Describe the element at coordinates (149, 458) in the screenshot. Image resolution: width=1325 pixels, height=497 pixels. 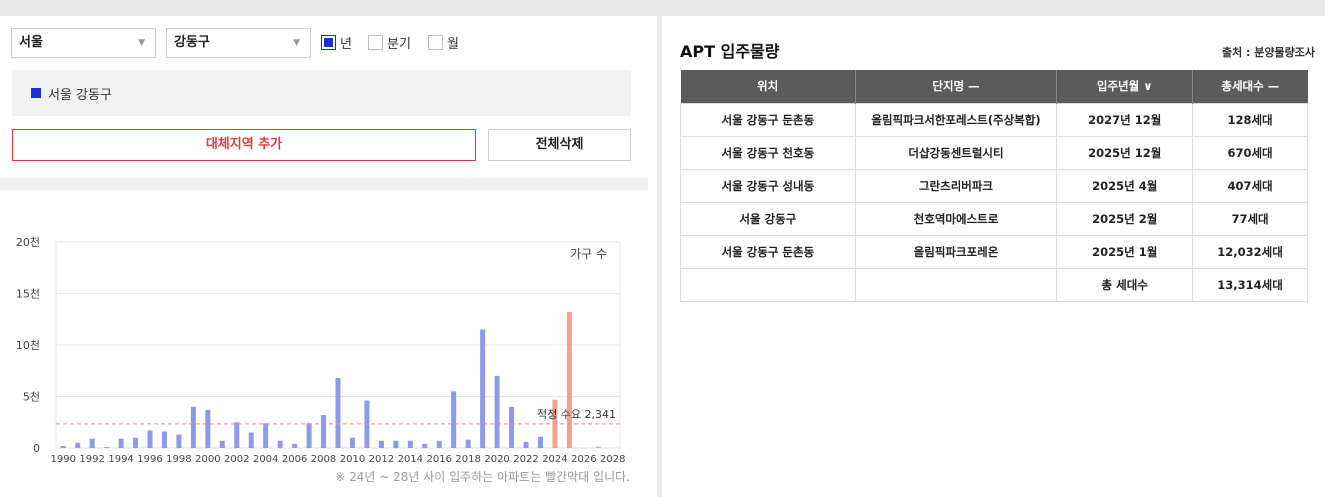
I see `x-tick-label: 1996` at that location.